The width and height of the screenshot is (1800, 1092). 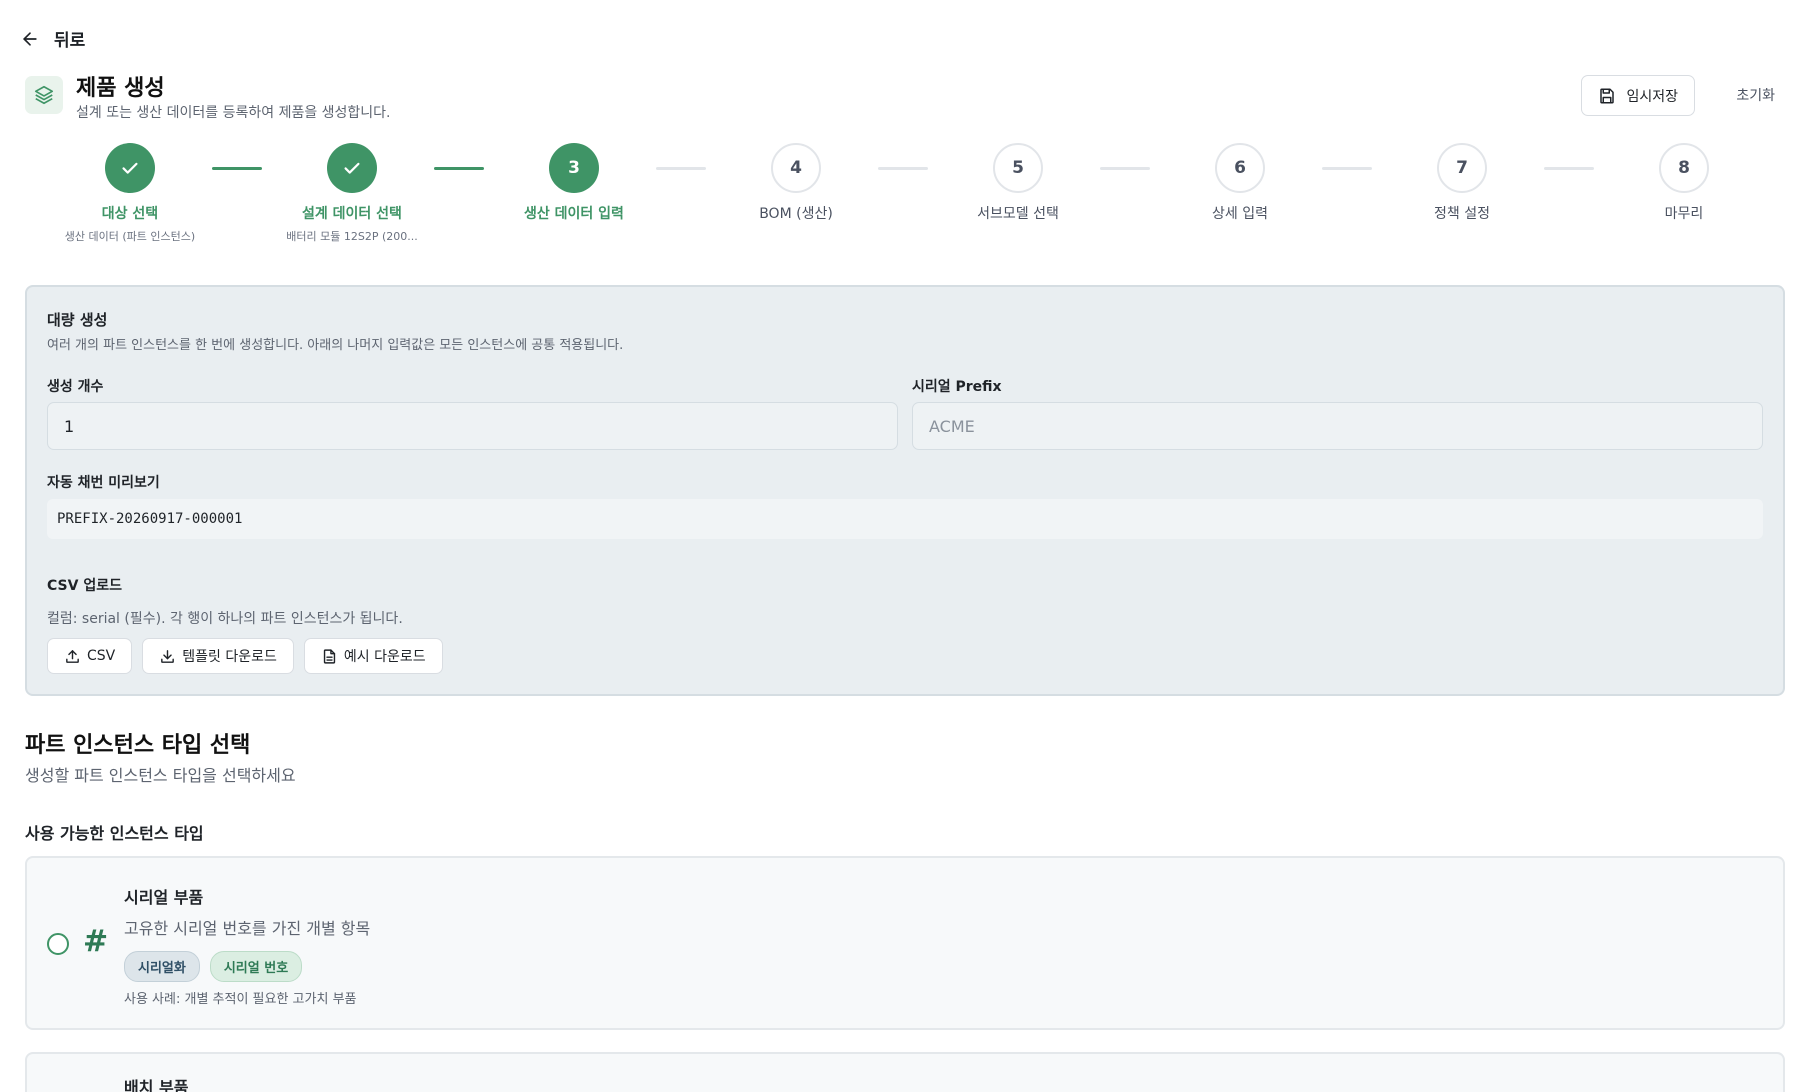 I want to click on file-icon, so click(x=329, y=656).